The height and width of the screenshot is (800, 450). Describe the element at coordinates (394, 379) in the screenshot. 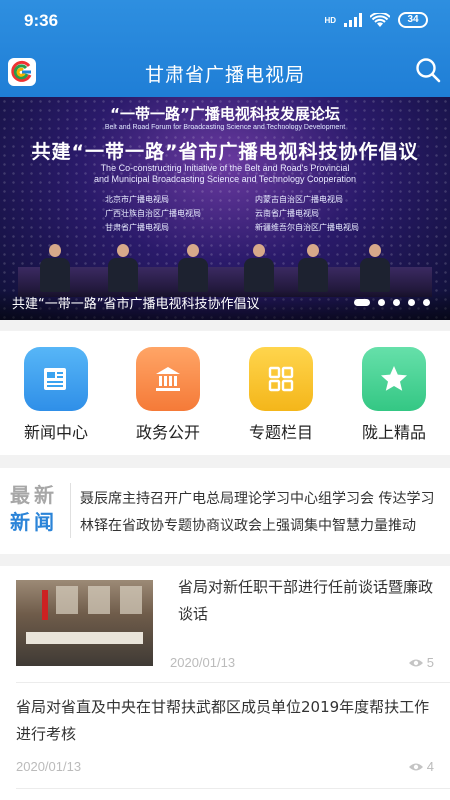

I see `star-icon` at that location.